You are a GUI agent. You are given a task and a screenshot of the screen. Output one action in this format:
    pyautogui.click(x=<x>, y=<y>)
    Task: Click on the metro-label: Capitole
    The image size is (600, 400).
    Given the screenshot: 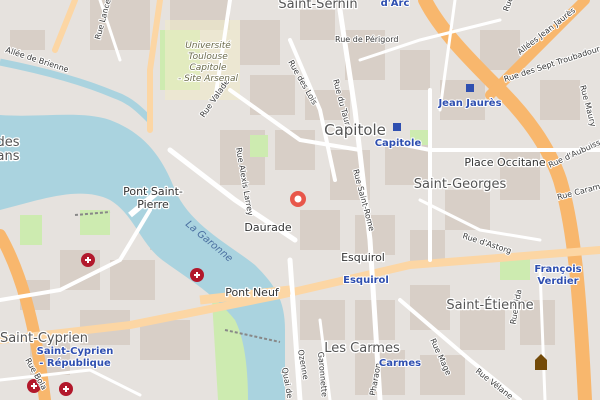 What is the action you would take?
    pyautogui.click(x=398, y=143)
    